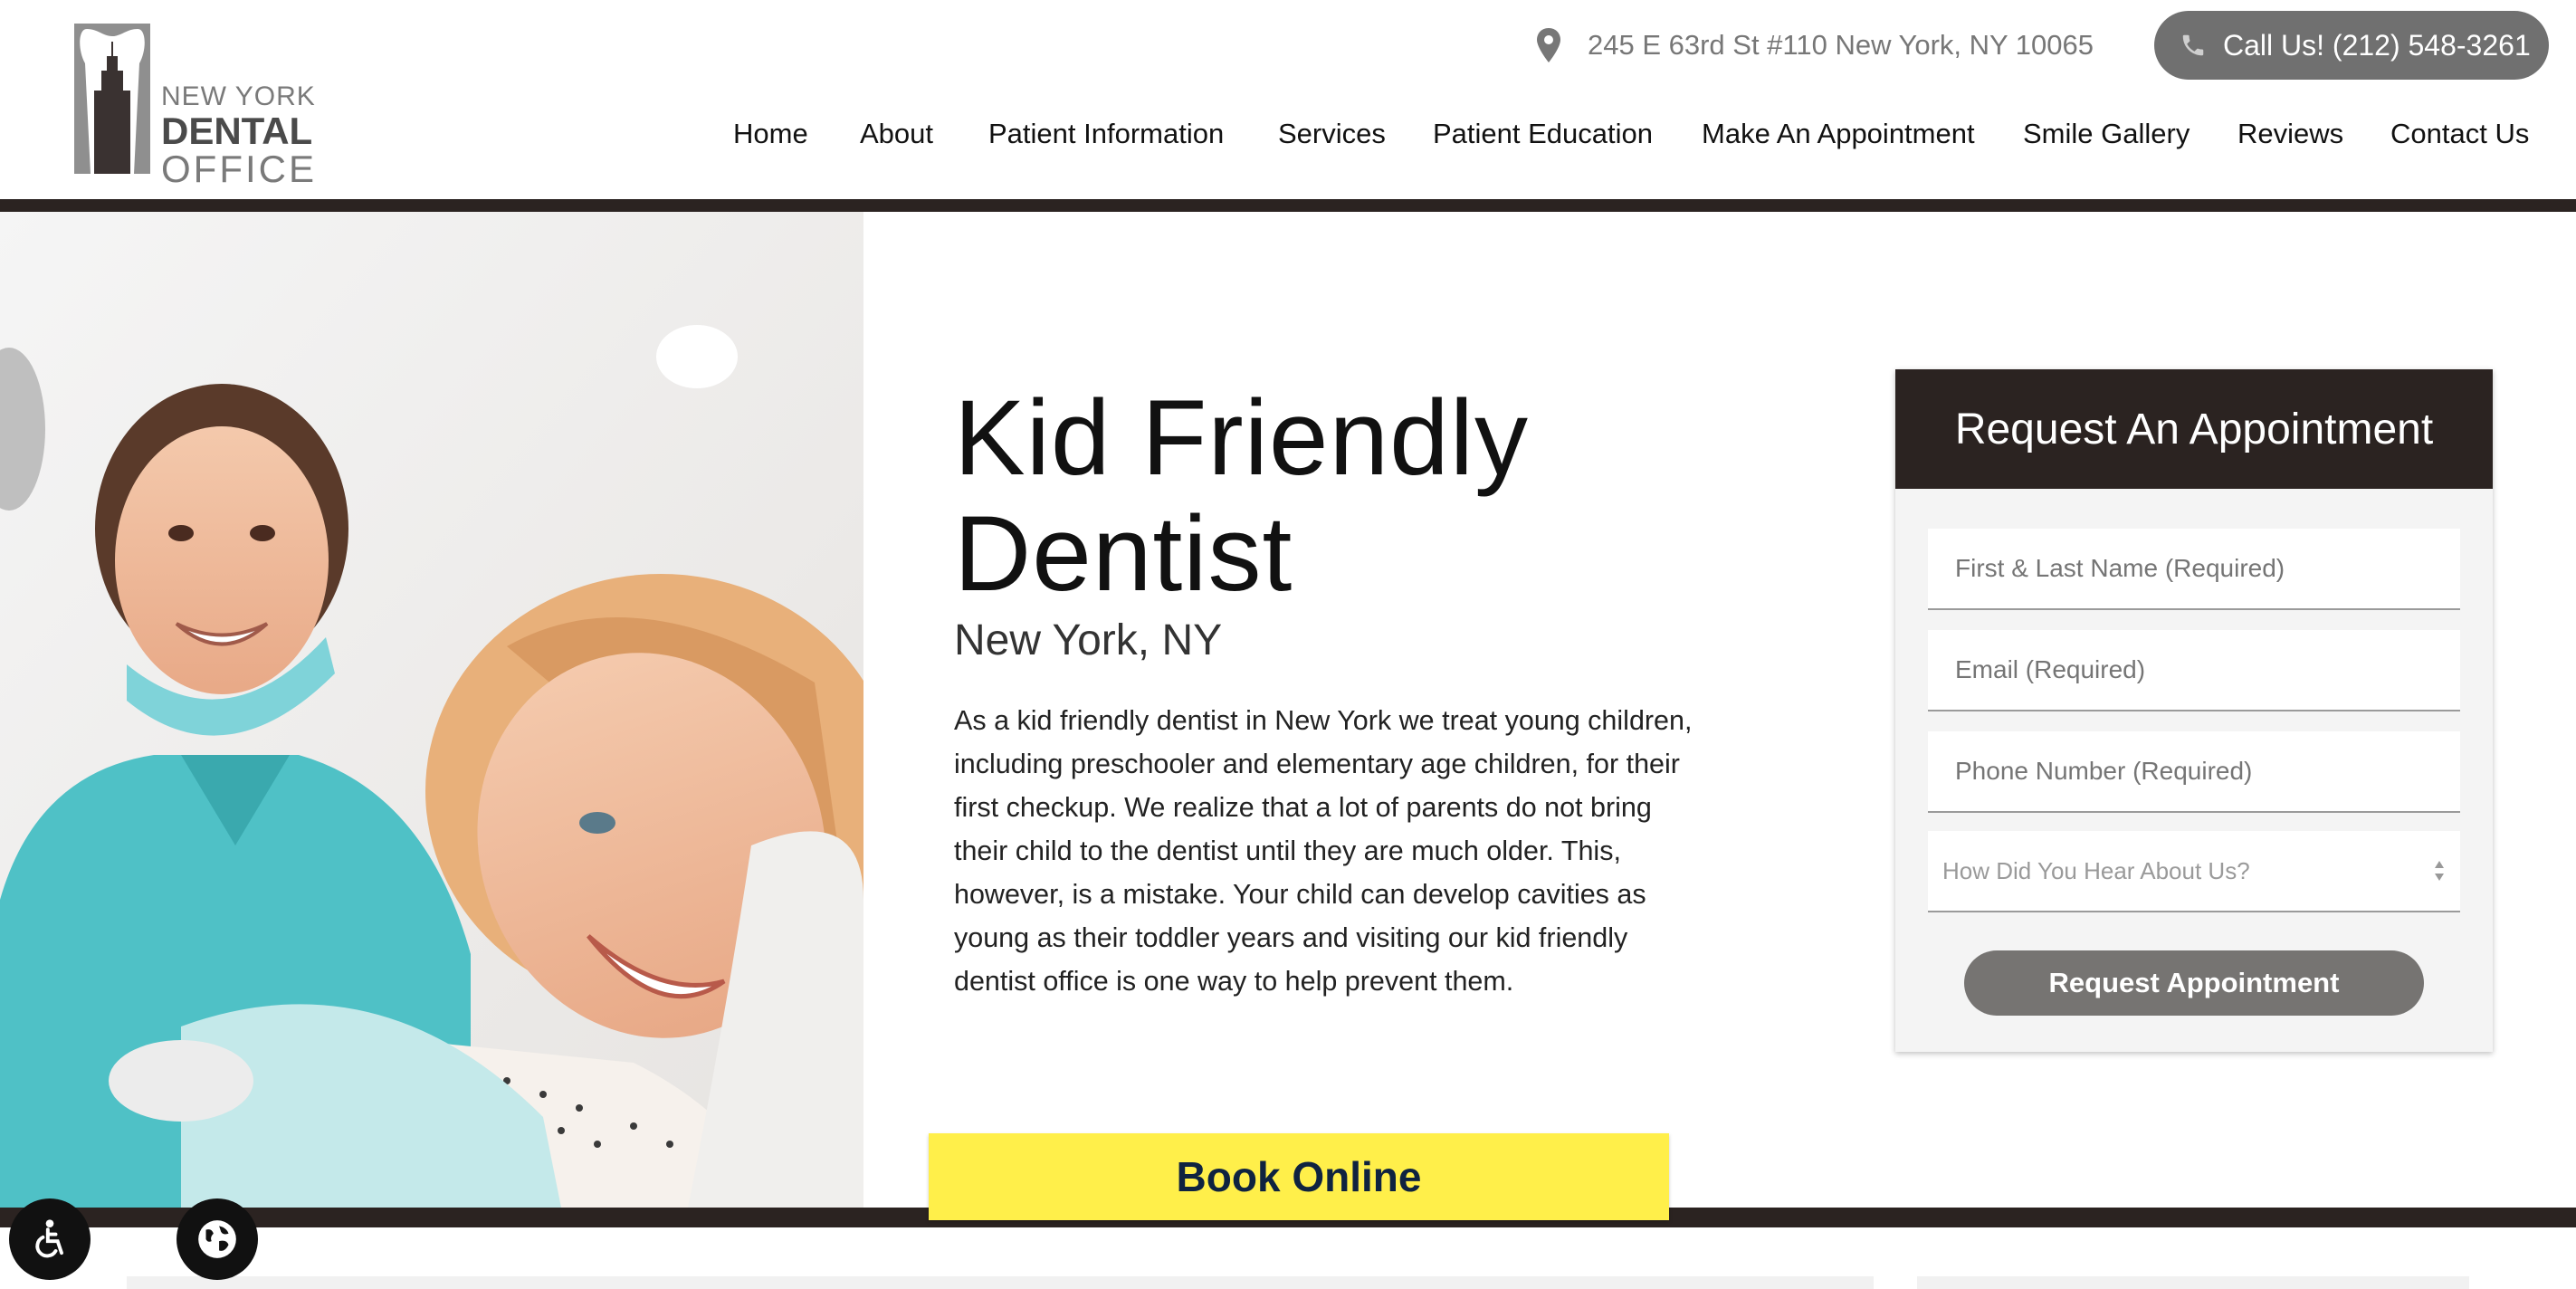 Image resolution: width=2576 pixels, height=1289 pixels. What do you see at coordinates (1106, 134) in the screenshot?
I see `nav-patient-information: Patient Information` at bounding box center [1106, 134].